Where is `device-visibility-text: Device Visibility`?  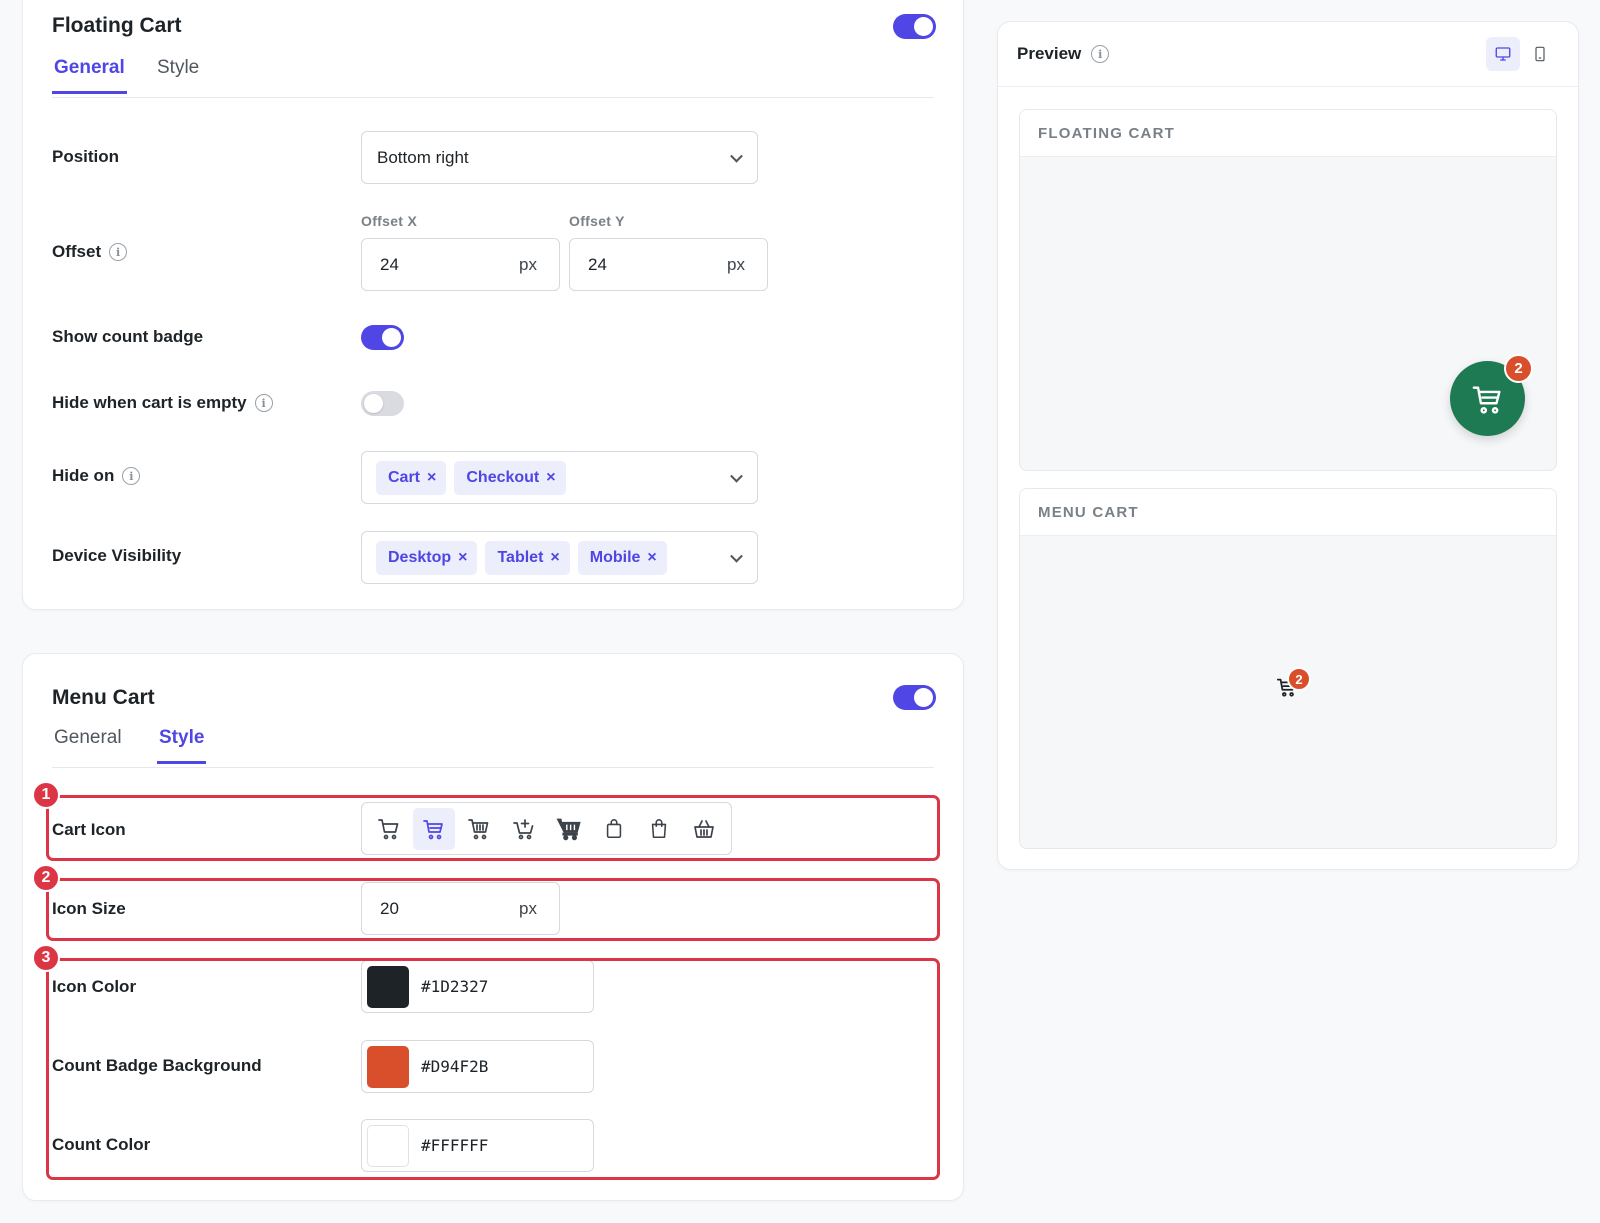 device-visibility-text: Device Visibility is located at coordinates (117, 555).